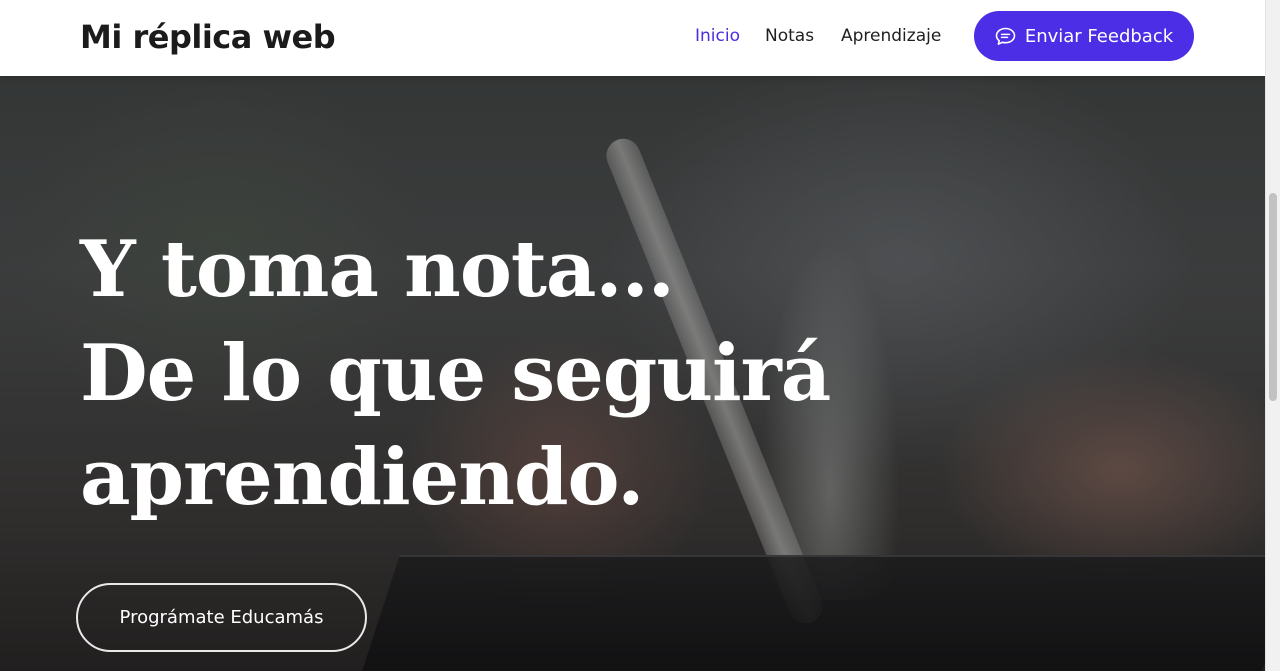 This screenshot has width=1280, height=671. I want to click on send-feedback-label: Enviar Feedback, so click(1099, 36).